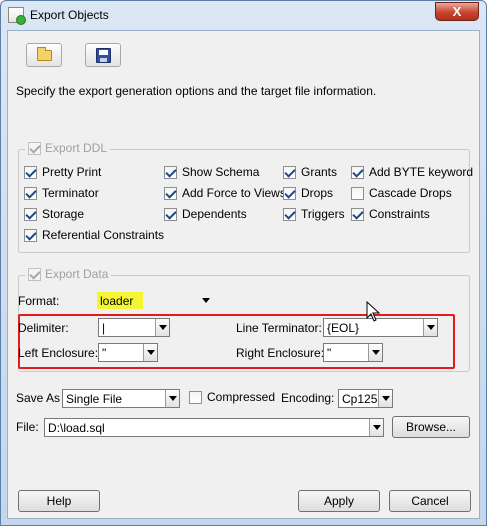 The height and width of the screenshot is (526, 487). What do you see at coordinates (72, 172) in the screenshot?
I see `ddl-option-label: Pretty Print` at bounding box center [72, 172].